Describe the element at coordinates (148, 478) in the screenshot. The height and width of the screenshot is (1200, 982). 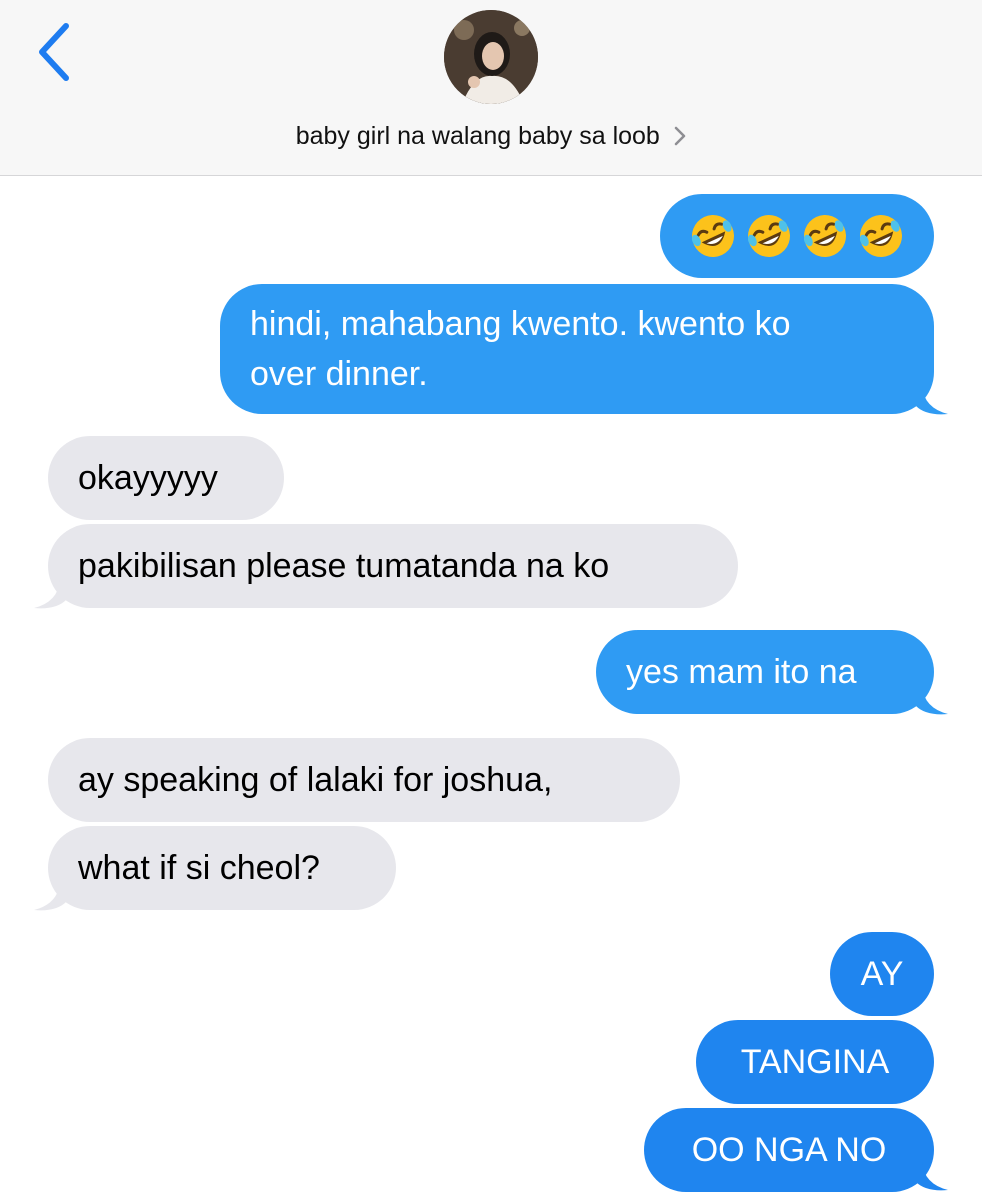
I see `message-text: okayyyyy` at that location.